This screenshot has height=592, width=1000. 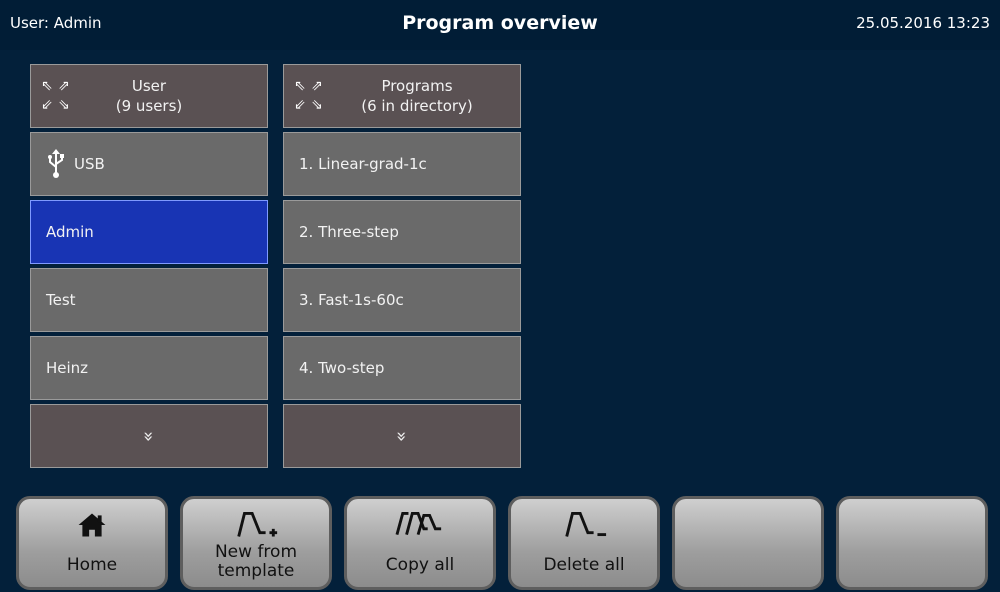 What do you see at coordinates (402, 232) in the screenshot?
I see `program-item-2: 2. Three-step` at bounding box center [402, 232].